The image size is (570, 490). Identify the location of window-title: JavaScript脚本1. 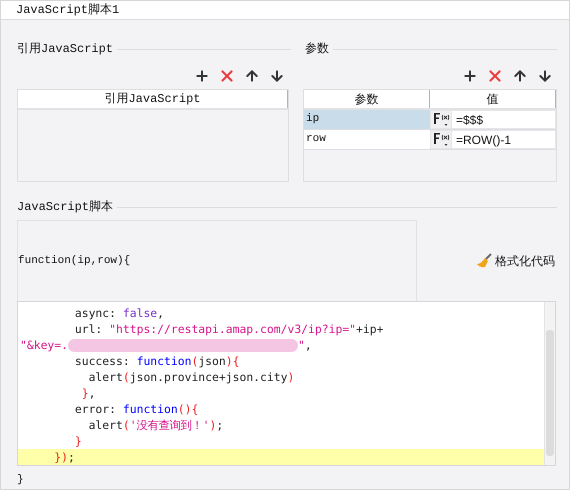
(68, 10).